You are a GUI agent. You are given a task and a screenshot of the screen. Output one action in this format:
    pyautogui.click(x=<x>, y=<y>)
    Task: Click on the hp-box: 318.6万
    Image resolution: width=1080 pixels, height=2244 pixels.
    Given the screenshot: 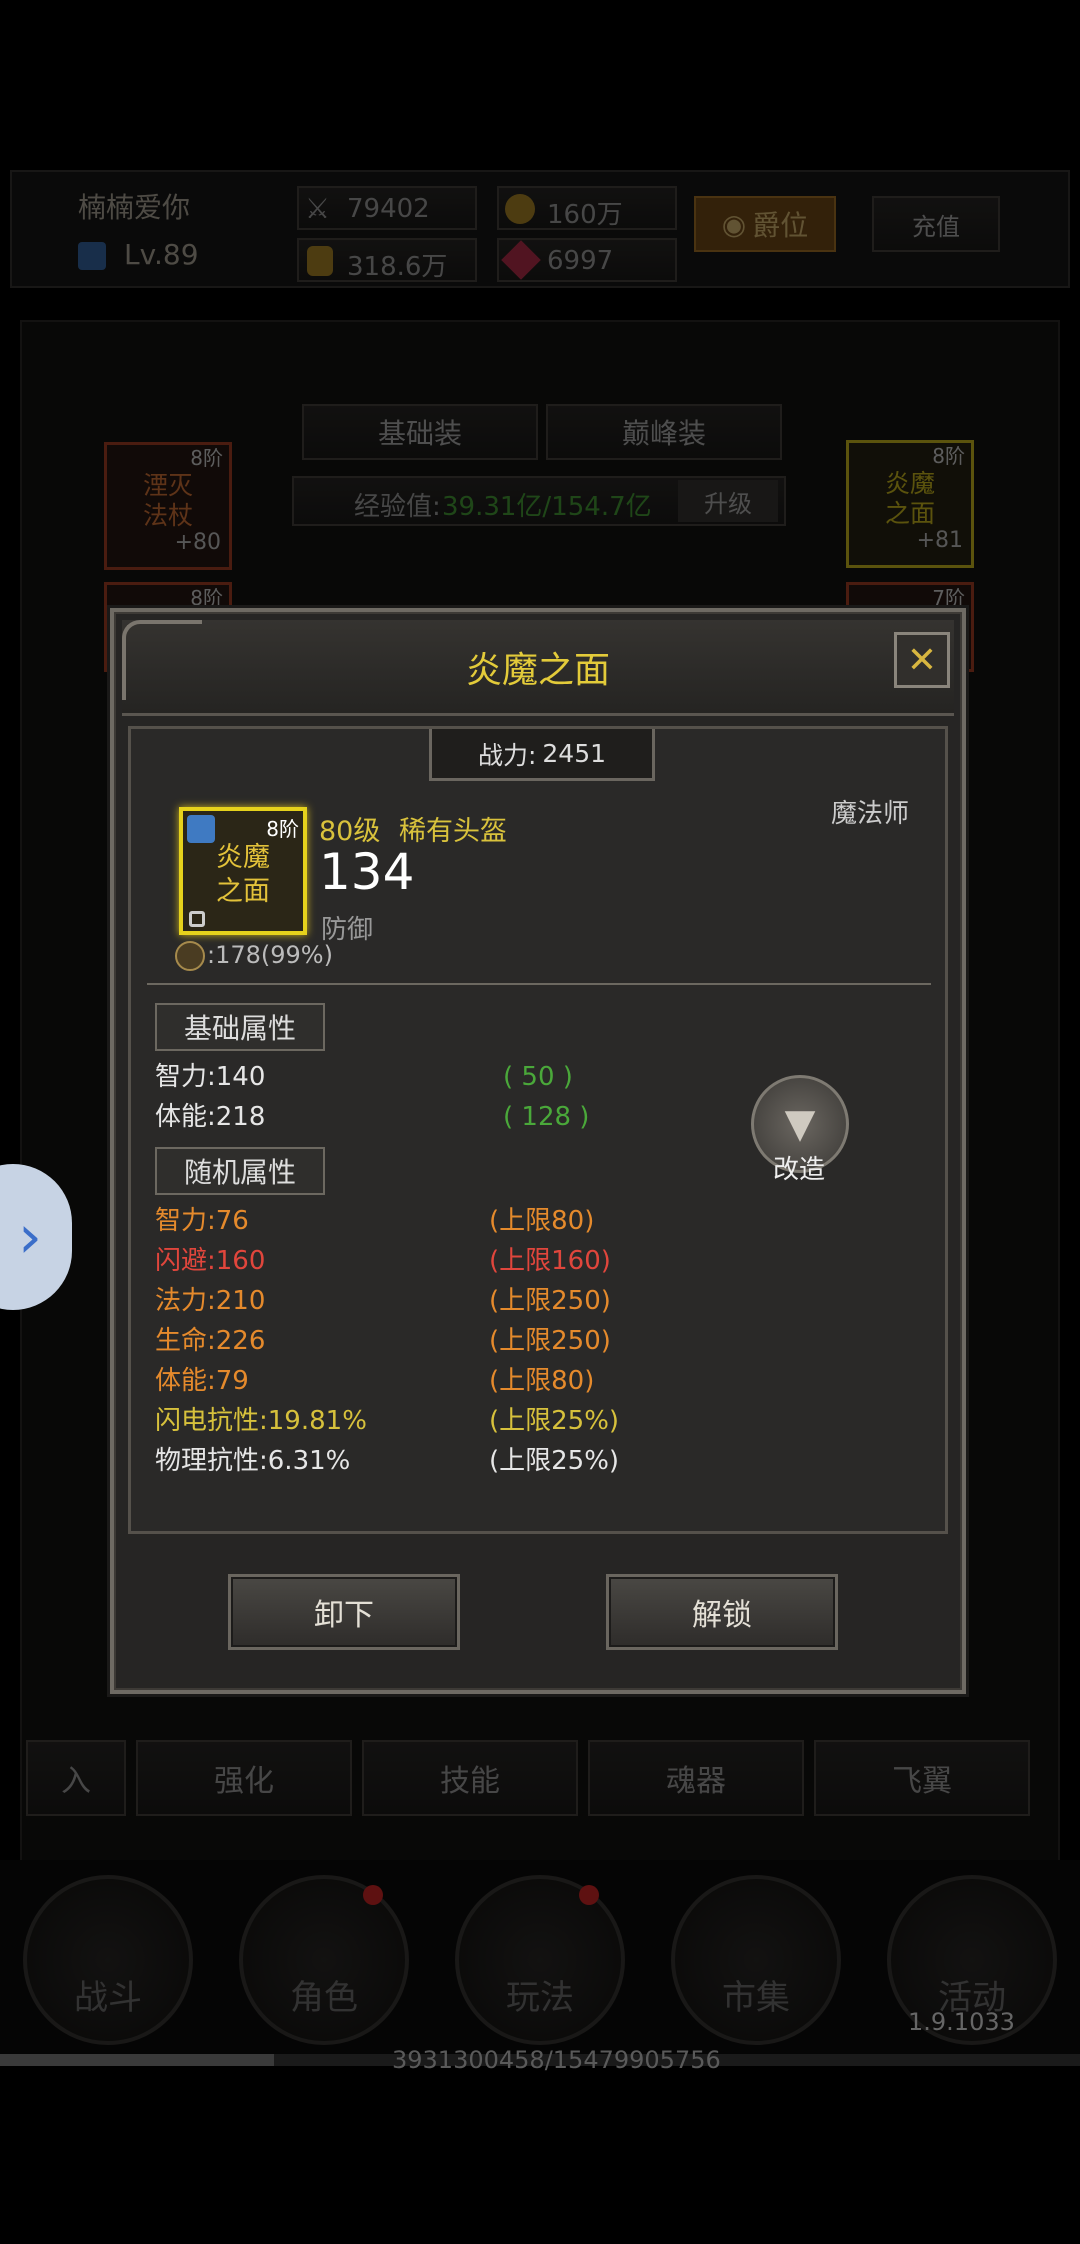 What is the action you would take?
    pyautogui.click(x=387, y=260)
    